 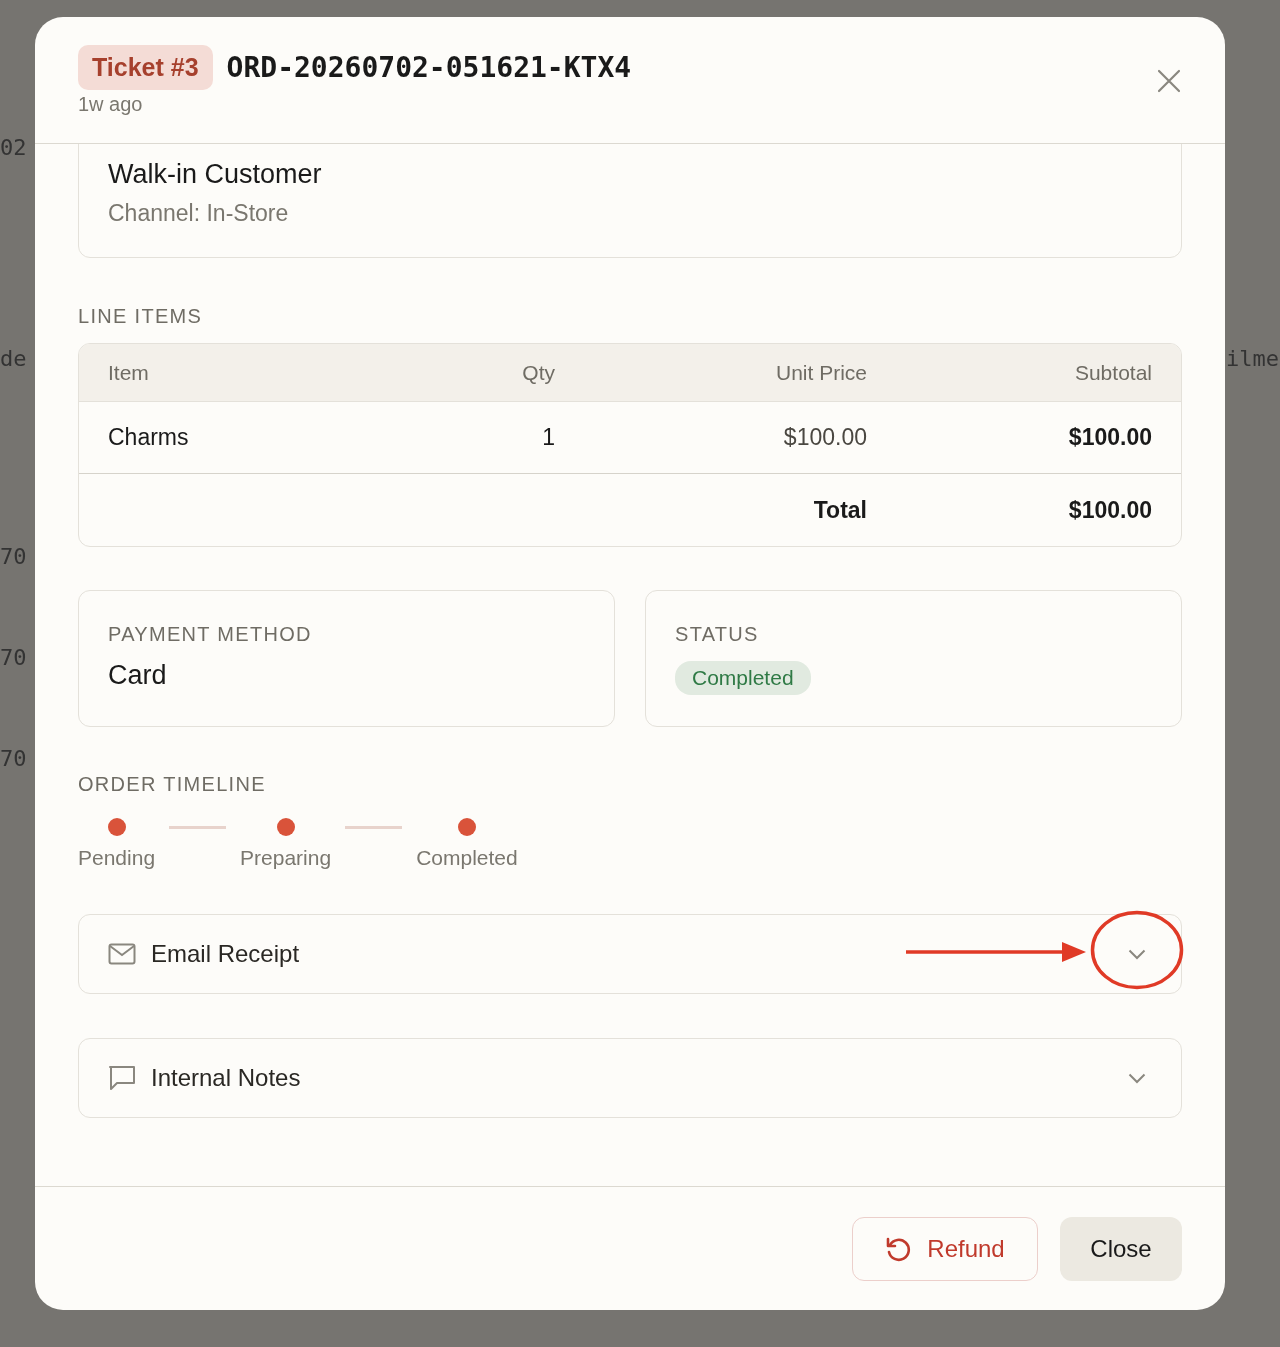 I want to click on background-text: 02, so click(x=13, y=147).